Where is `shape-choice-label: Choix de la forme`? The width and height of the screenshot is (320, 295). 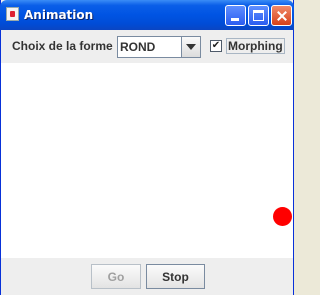
shape-choice-label: Choix de la forme is located at coordinates (62, 46).